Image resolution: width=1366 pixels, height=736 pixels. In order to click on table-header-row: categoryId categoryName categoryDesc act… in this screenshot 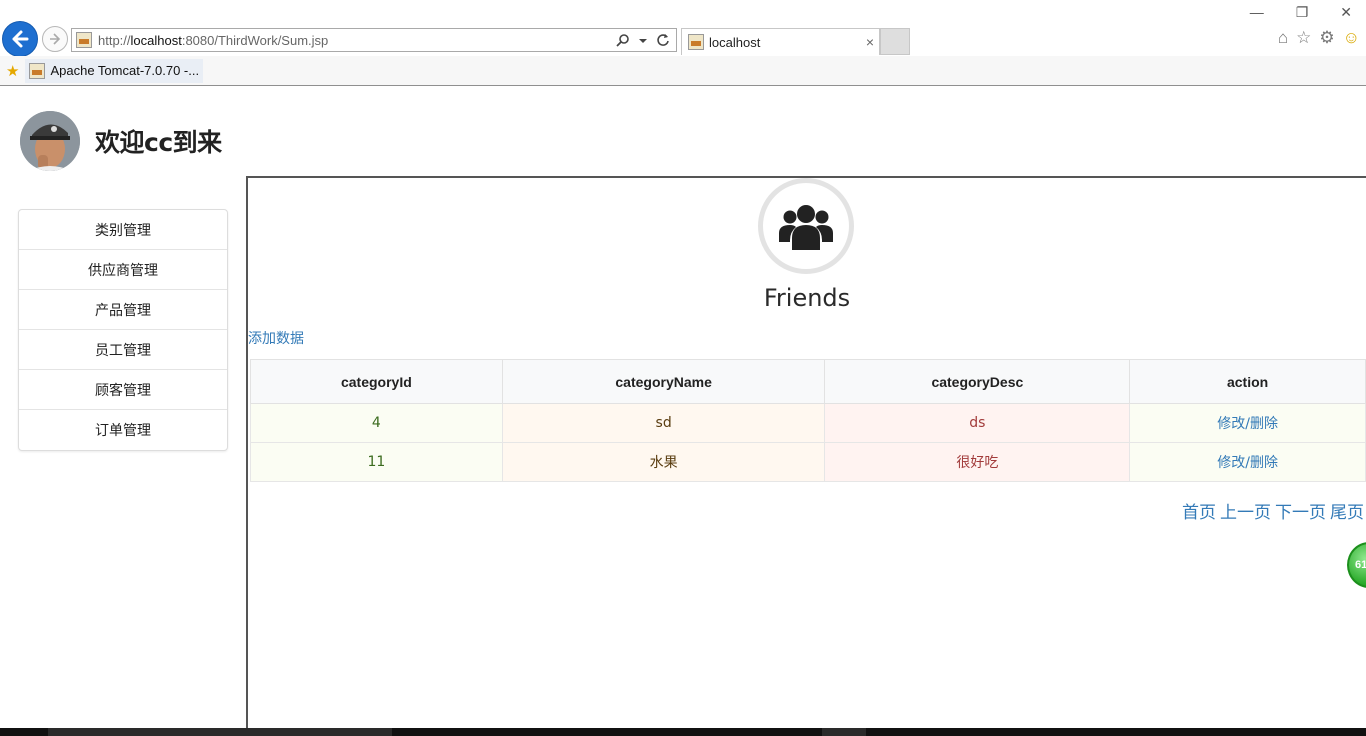, I will do `click(808, 381)`.